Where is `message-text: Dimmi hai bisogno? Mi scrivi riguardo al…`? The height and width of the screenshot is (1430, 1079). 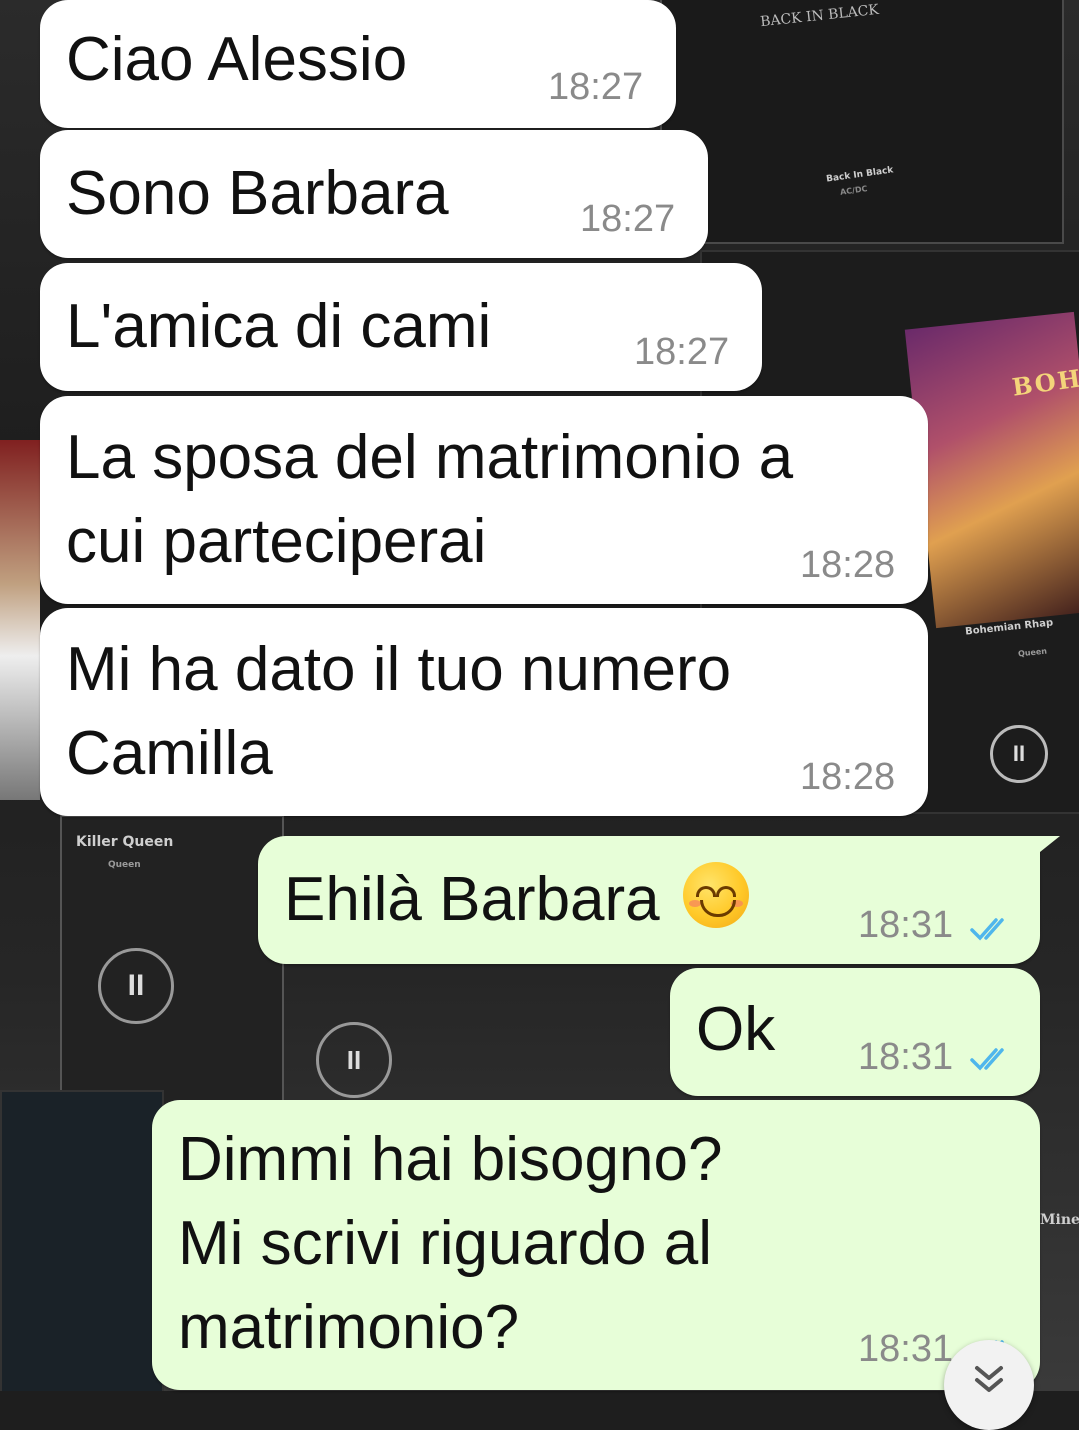 message-text: Dimmi hai bisogno? Mi scrivi riguardo al… is located at coordinates (450, 1243).